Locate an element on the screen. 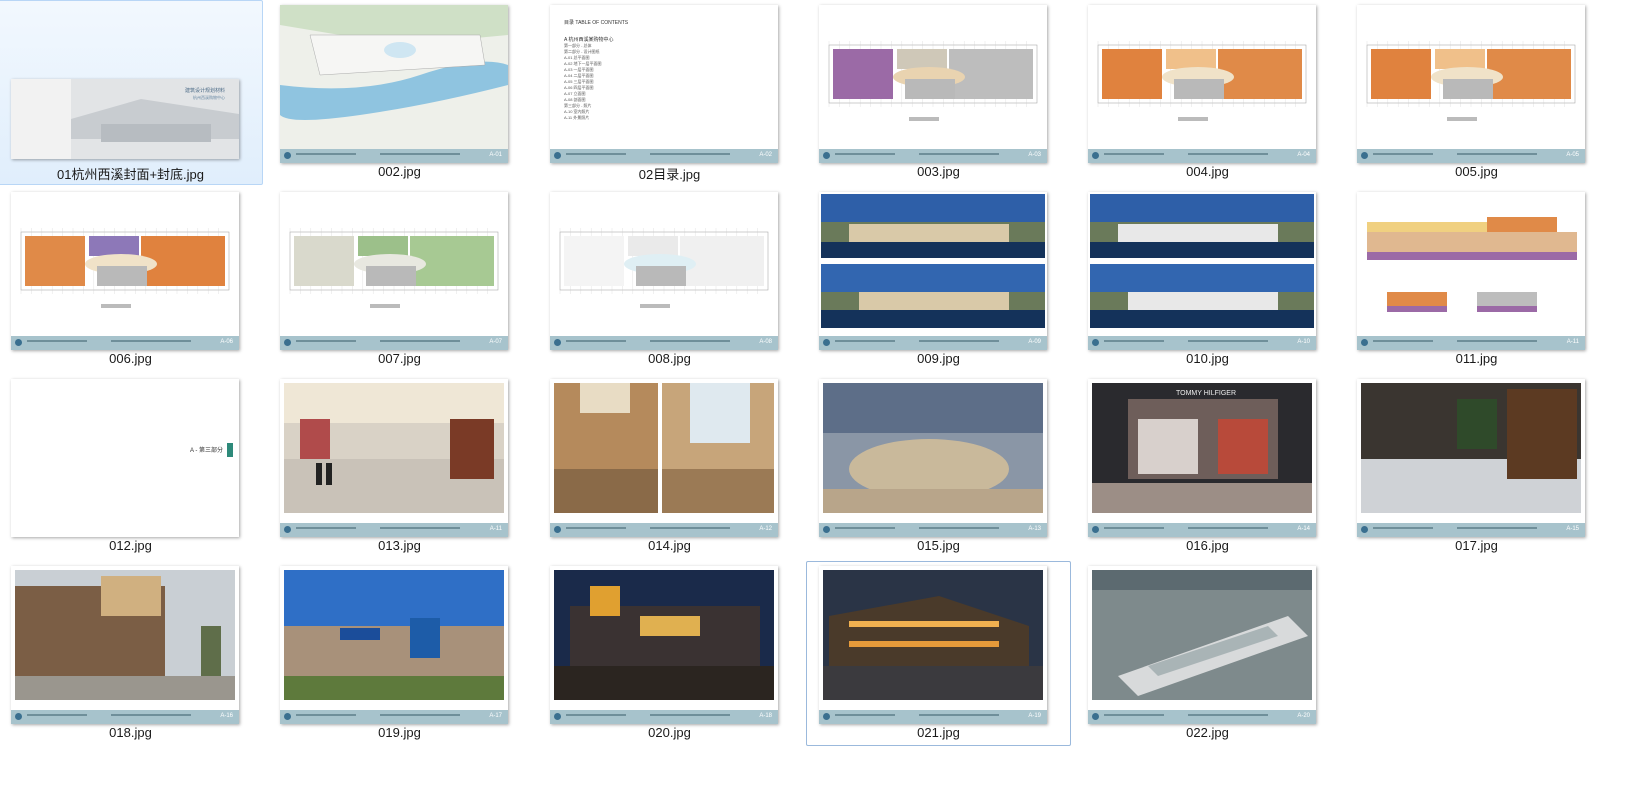 This screenshot has height=807, width=1652. file-name: 005.jpg is located at coordinates (1476, 171).